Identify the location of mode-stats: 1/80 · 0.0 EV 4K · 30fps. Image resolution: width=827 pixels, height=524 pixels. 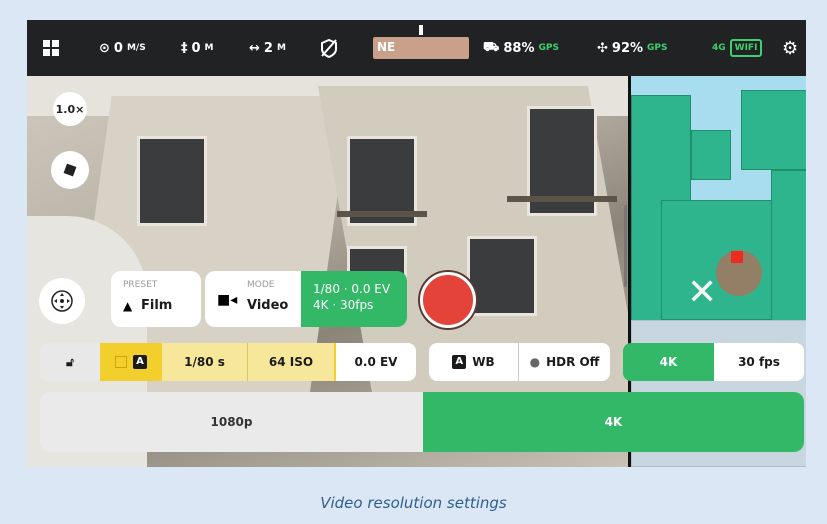
(354, 299).